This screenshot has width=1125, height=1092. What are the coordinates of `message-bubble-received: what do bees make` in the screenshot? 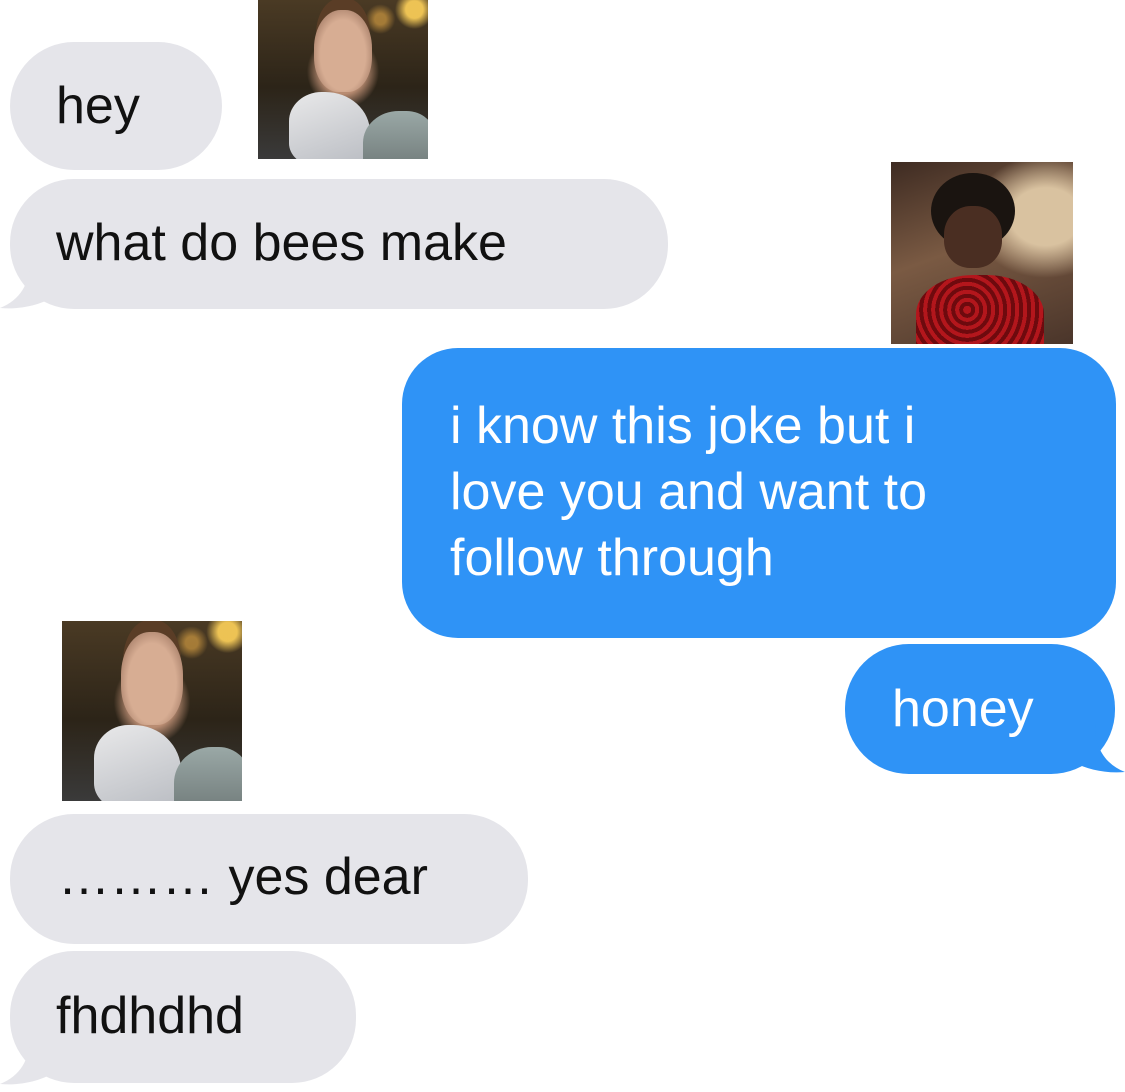 It's located at (339, 244).